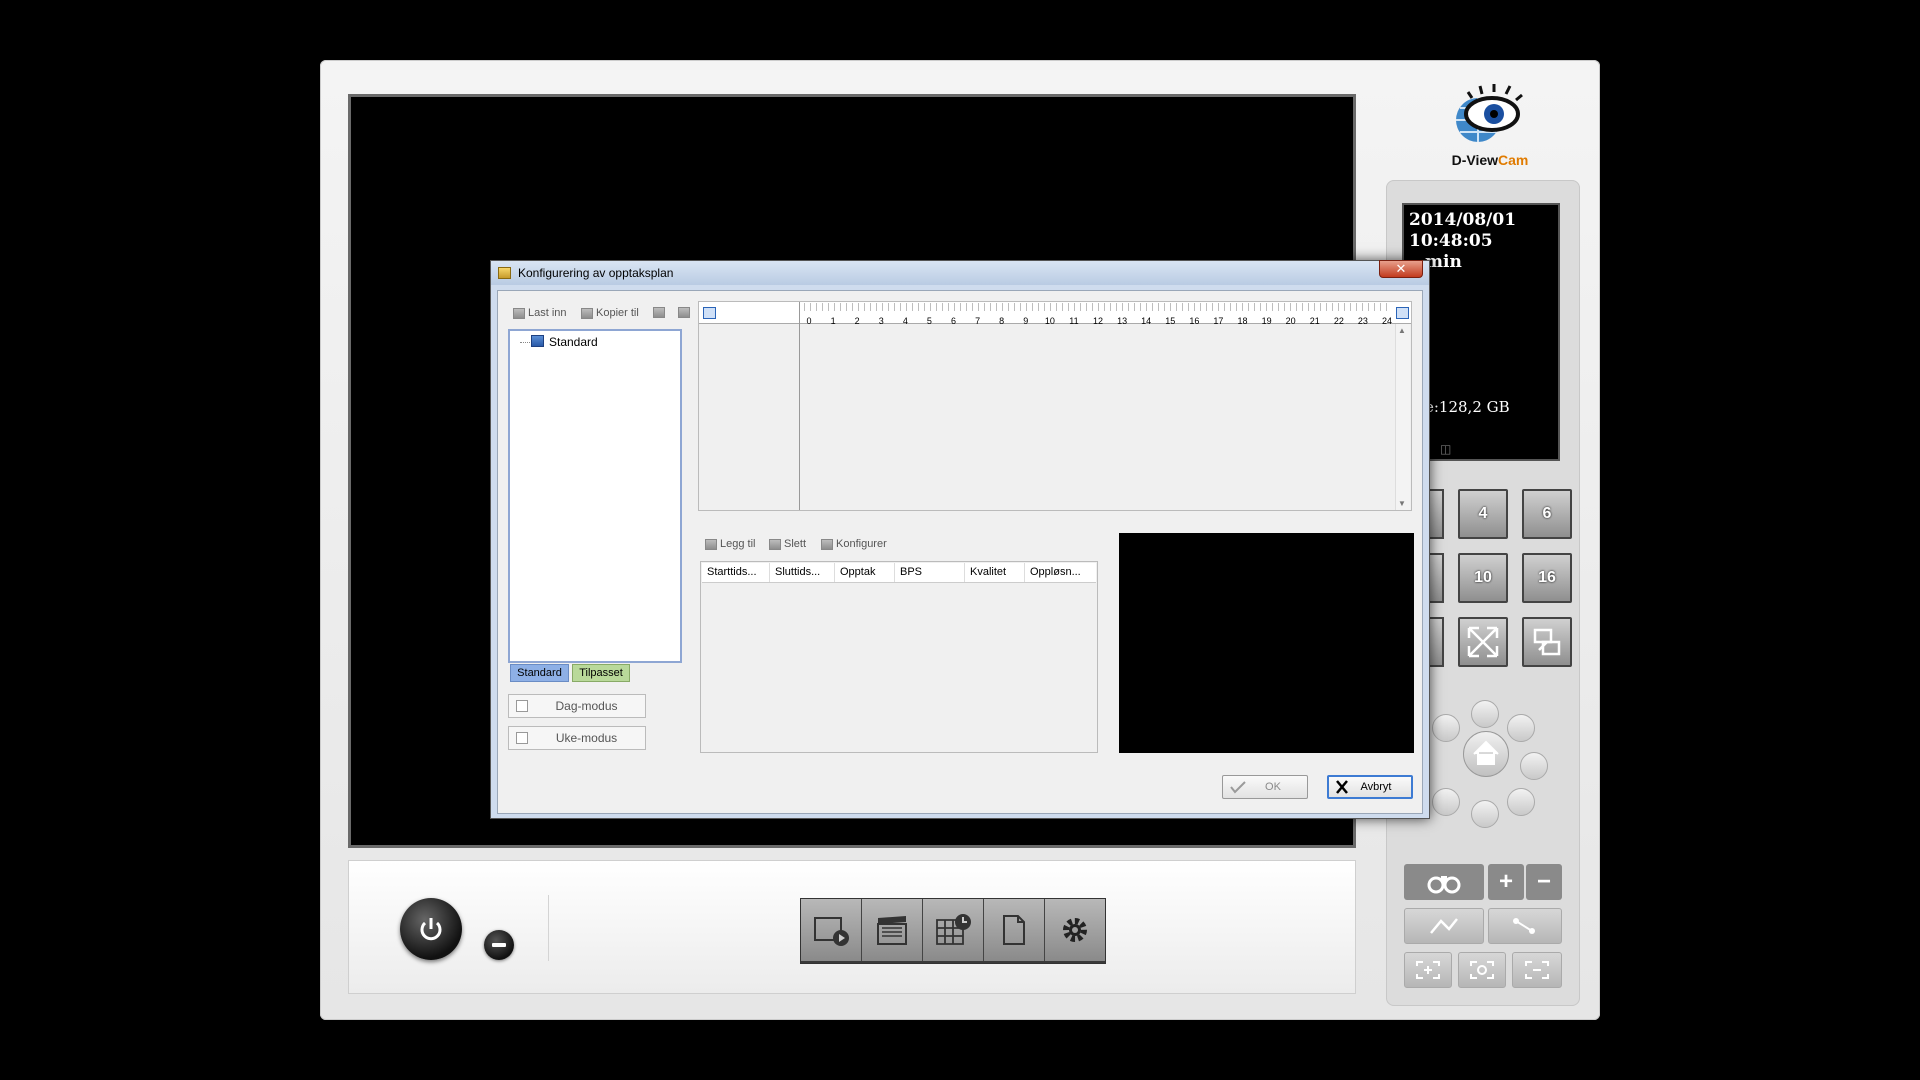  Describe the element at coordinates (1537, 970) in the screenshot. I see `focus-far-button` at that location.